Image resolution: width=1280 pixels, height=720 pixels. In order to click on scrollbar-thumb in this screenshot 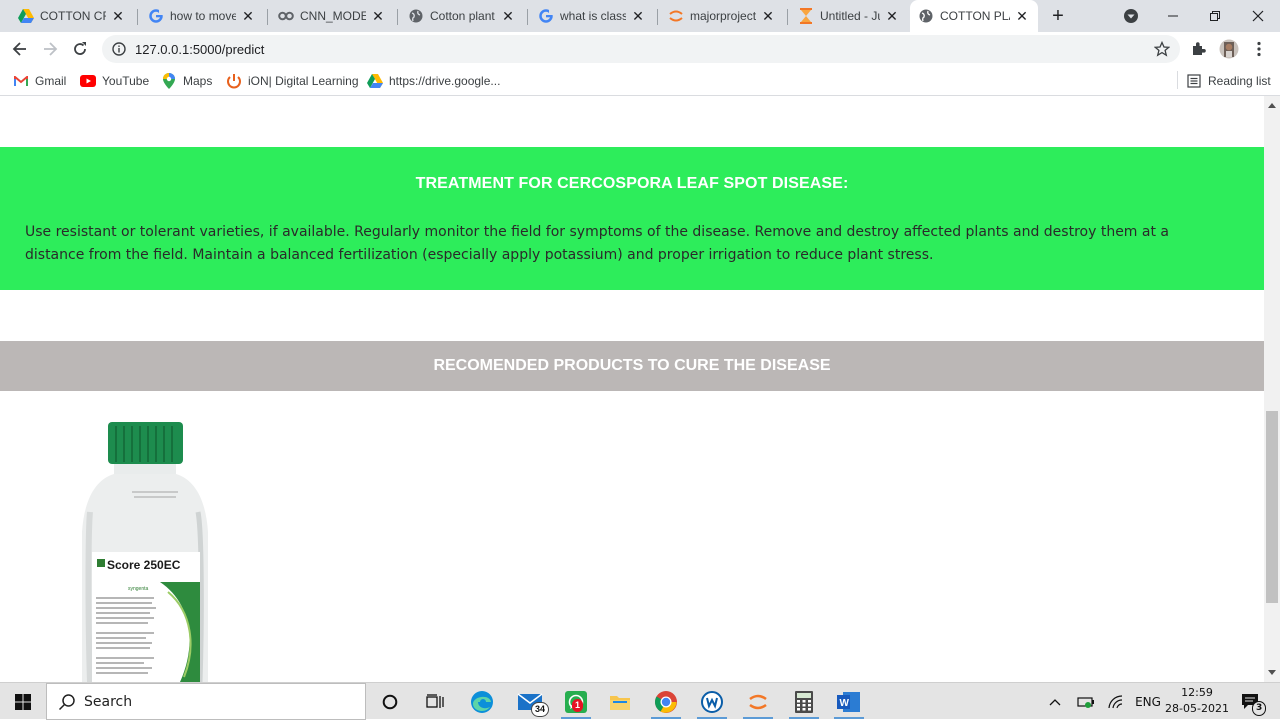, I will do `click(1272, 507)`.